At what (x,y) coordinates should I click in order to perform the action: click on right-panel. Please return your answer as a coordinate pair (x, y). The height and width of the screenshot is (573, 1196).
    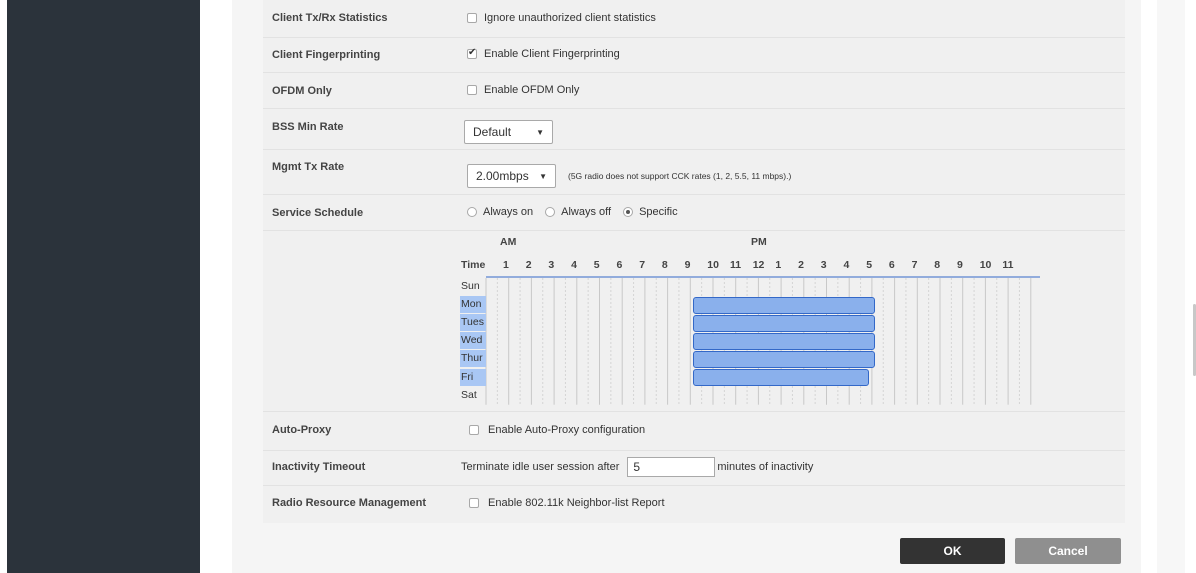
    Looking at the image, I should click on (1171, 286).